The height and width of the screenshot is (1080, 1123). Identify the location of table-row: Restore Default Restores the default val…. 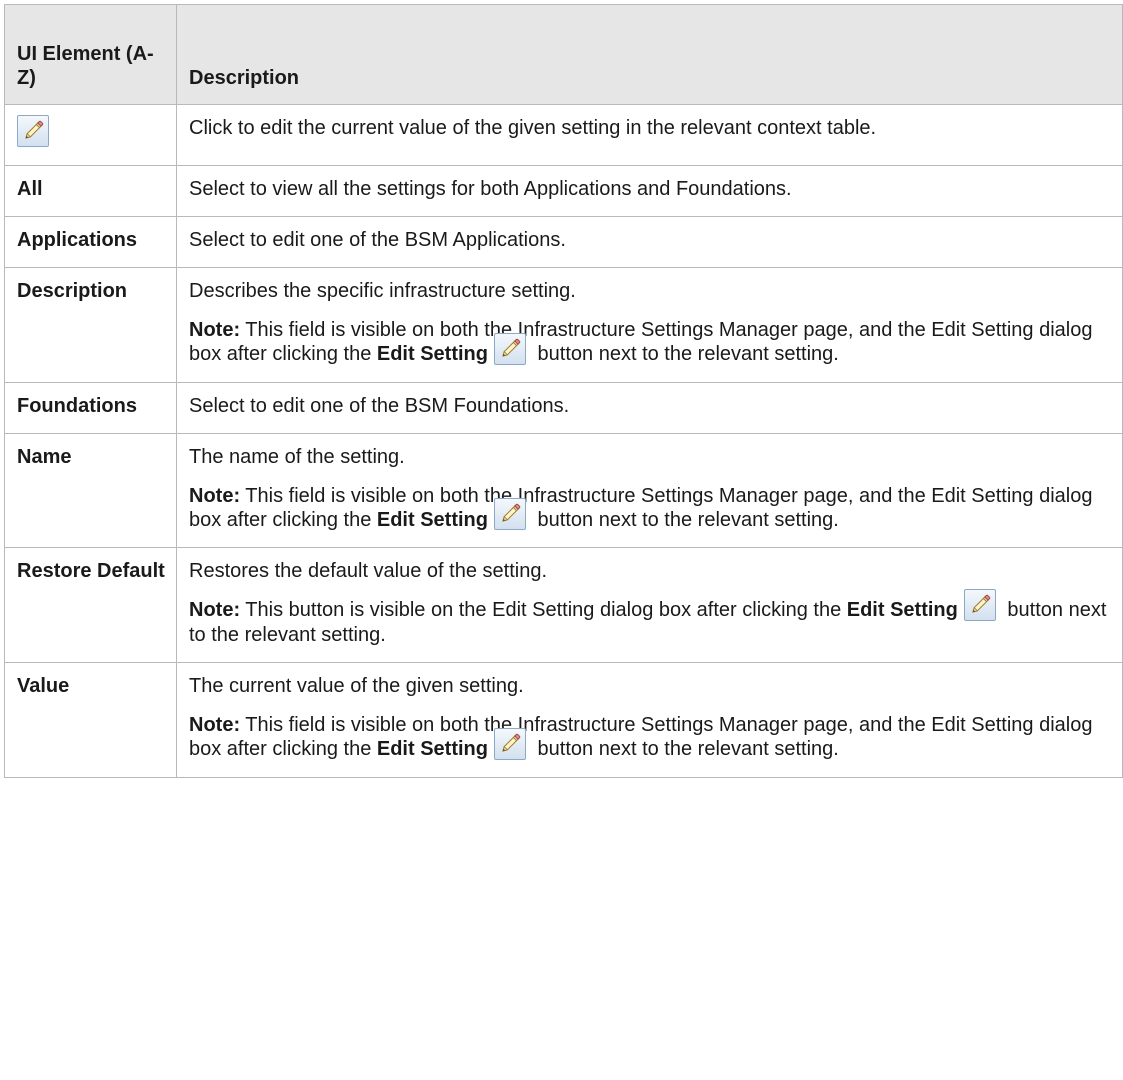
(563, 605).